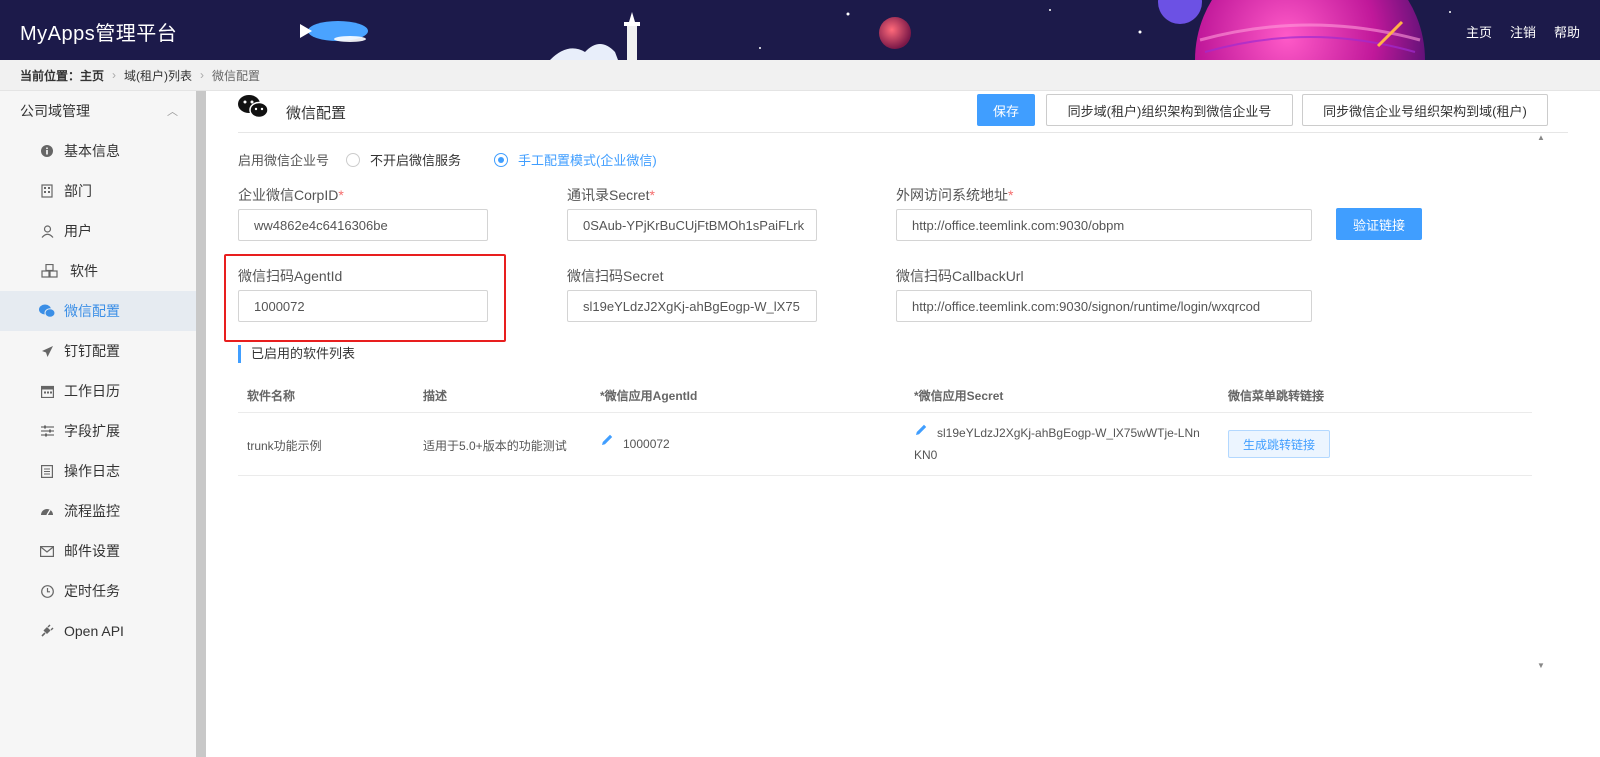 This screenshot has width=1600, height=757. I want to click on radio-checked-icon, so click(501, 159).